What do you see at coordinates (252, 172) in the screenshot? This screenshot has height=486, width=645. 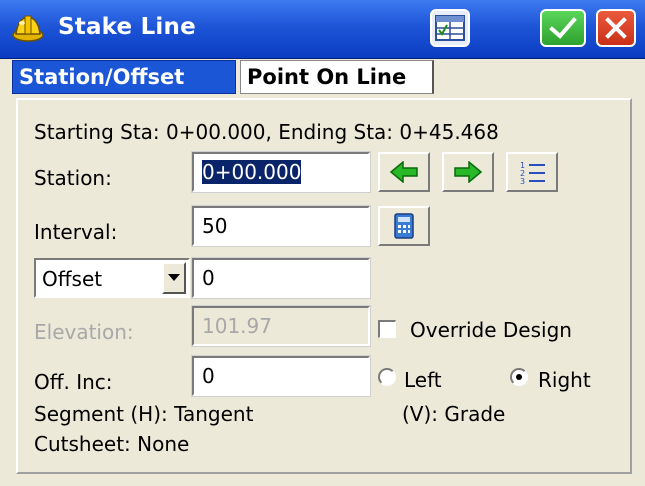 I see `station-value: 0+00.000` at bounding box center [252, 172].